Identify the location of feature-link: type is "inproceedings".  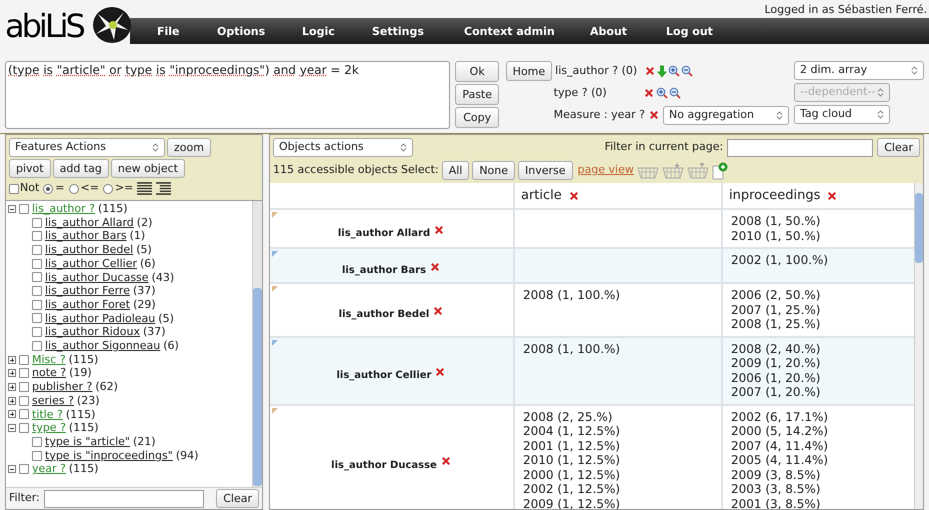
(109, 455).